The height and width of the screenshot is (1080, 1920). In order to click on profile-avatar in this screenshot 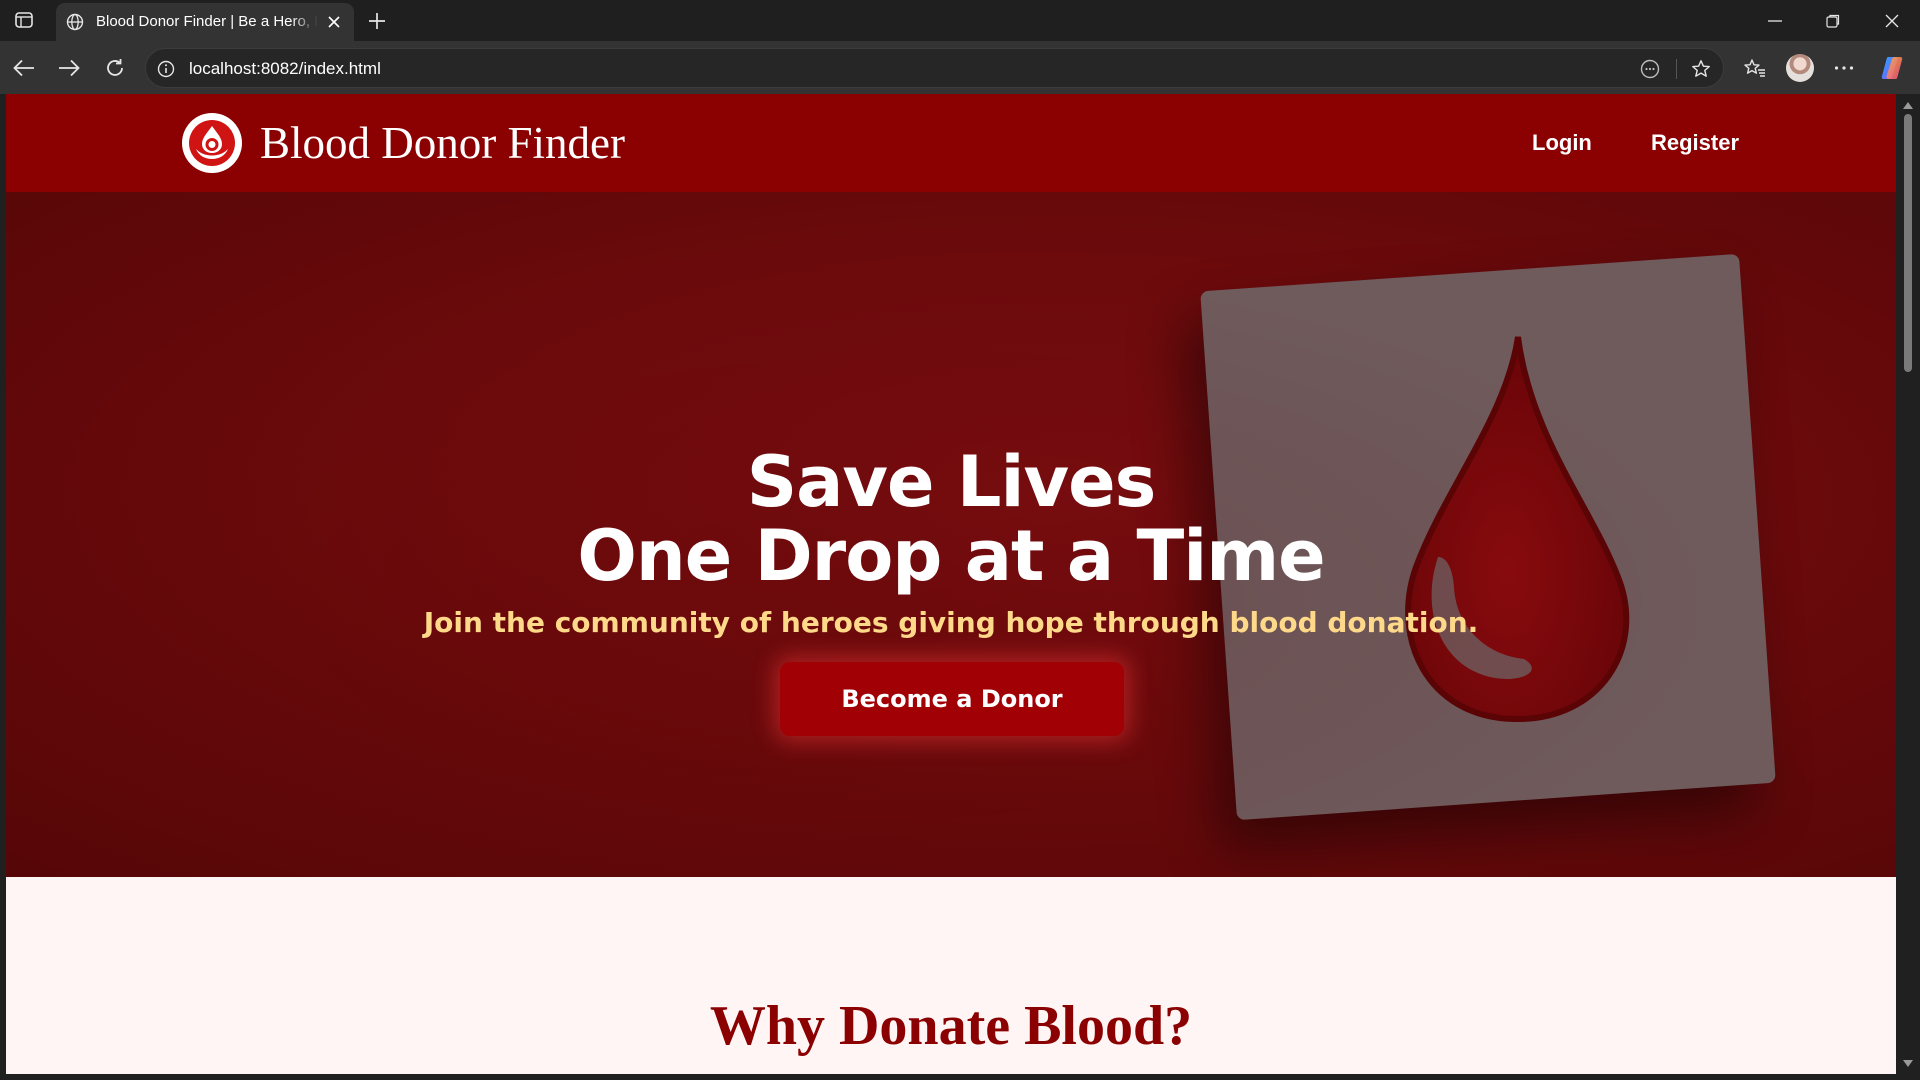, I will do `click(1800, 68)`.